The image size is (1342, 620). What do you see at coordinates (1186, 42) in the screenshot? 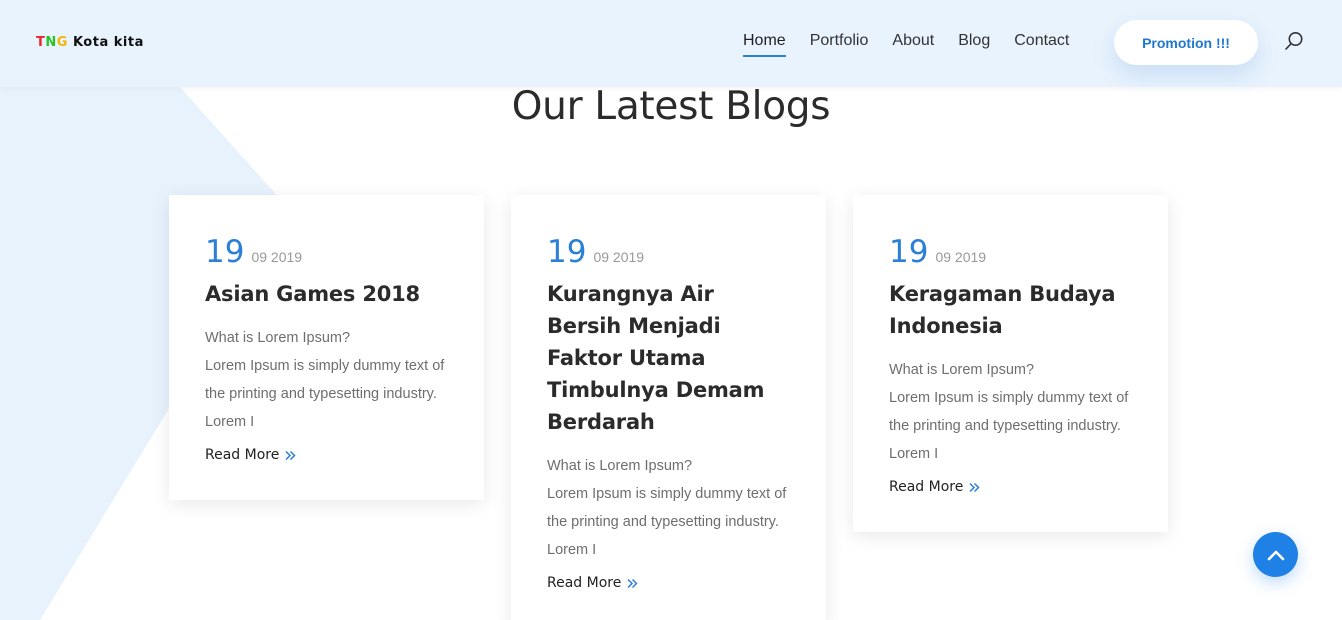
I see `promotion-button: Promotion !!!` at bounding box center [1186, 42].